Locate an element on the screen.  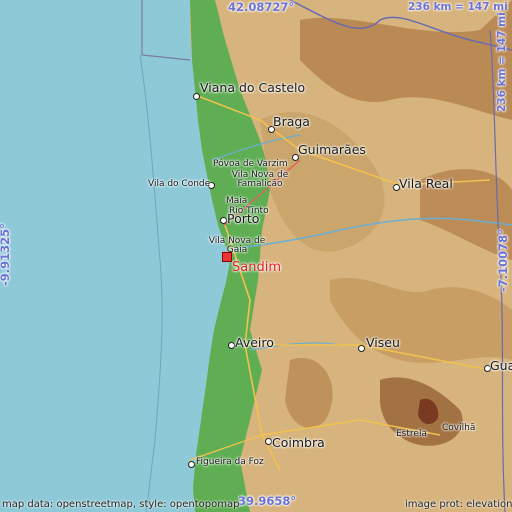
city-label-vila-nova-de-gaia: Vila Nova de Gaia is located at coordinates (237, 246).